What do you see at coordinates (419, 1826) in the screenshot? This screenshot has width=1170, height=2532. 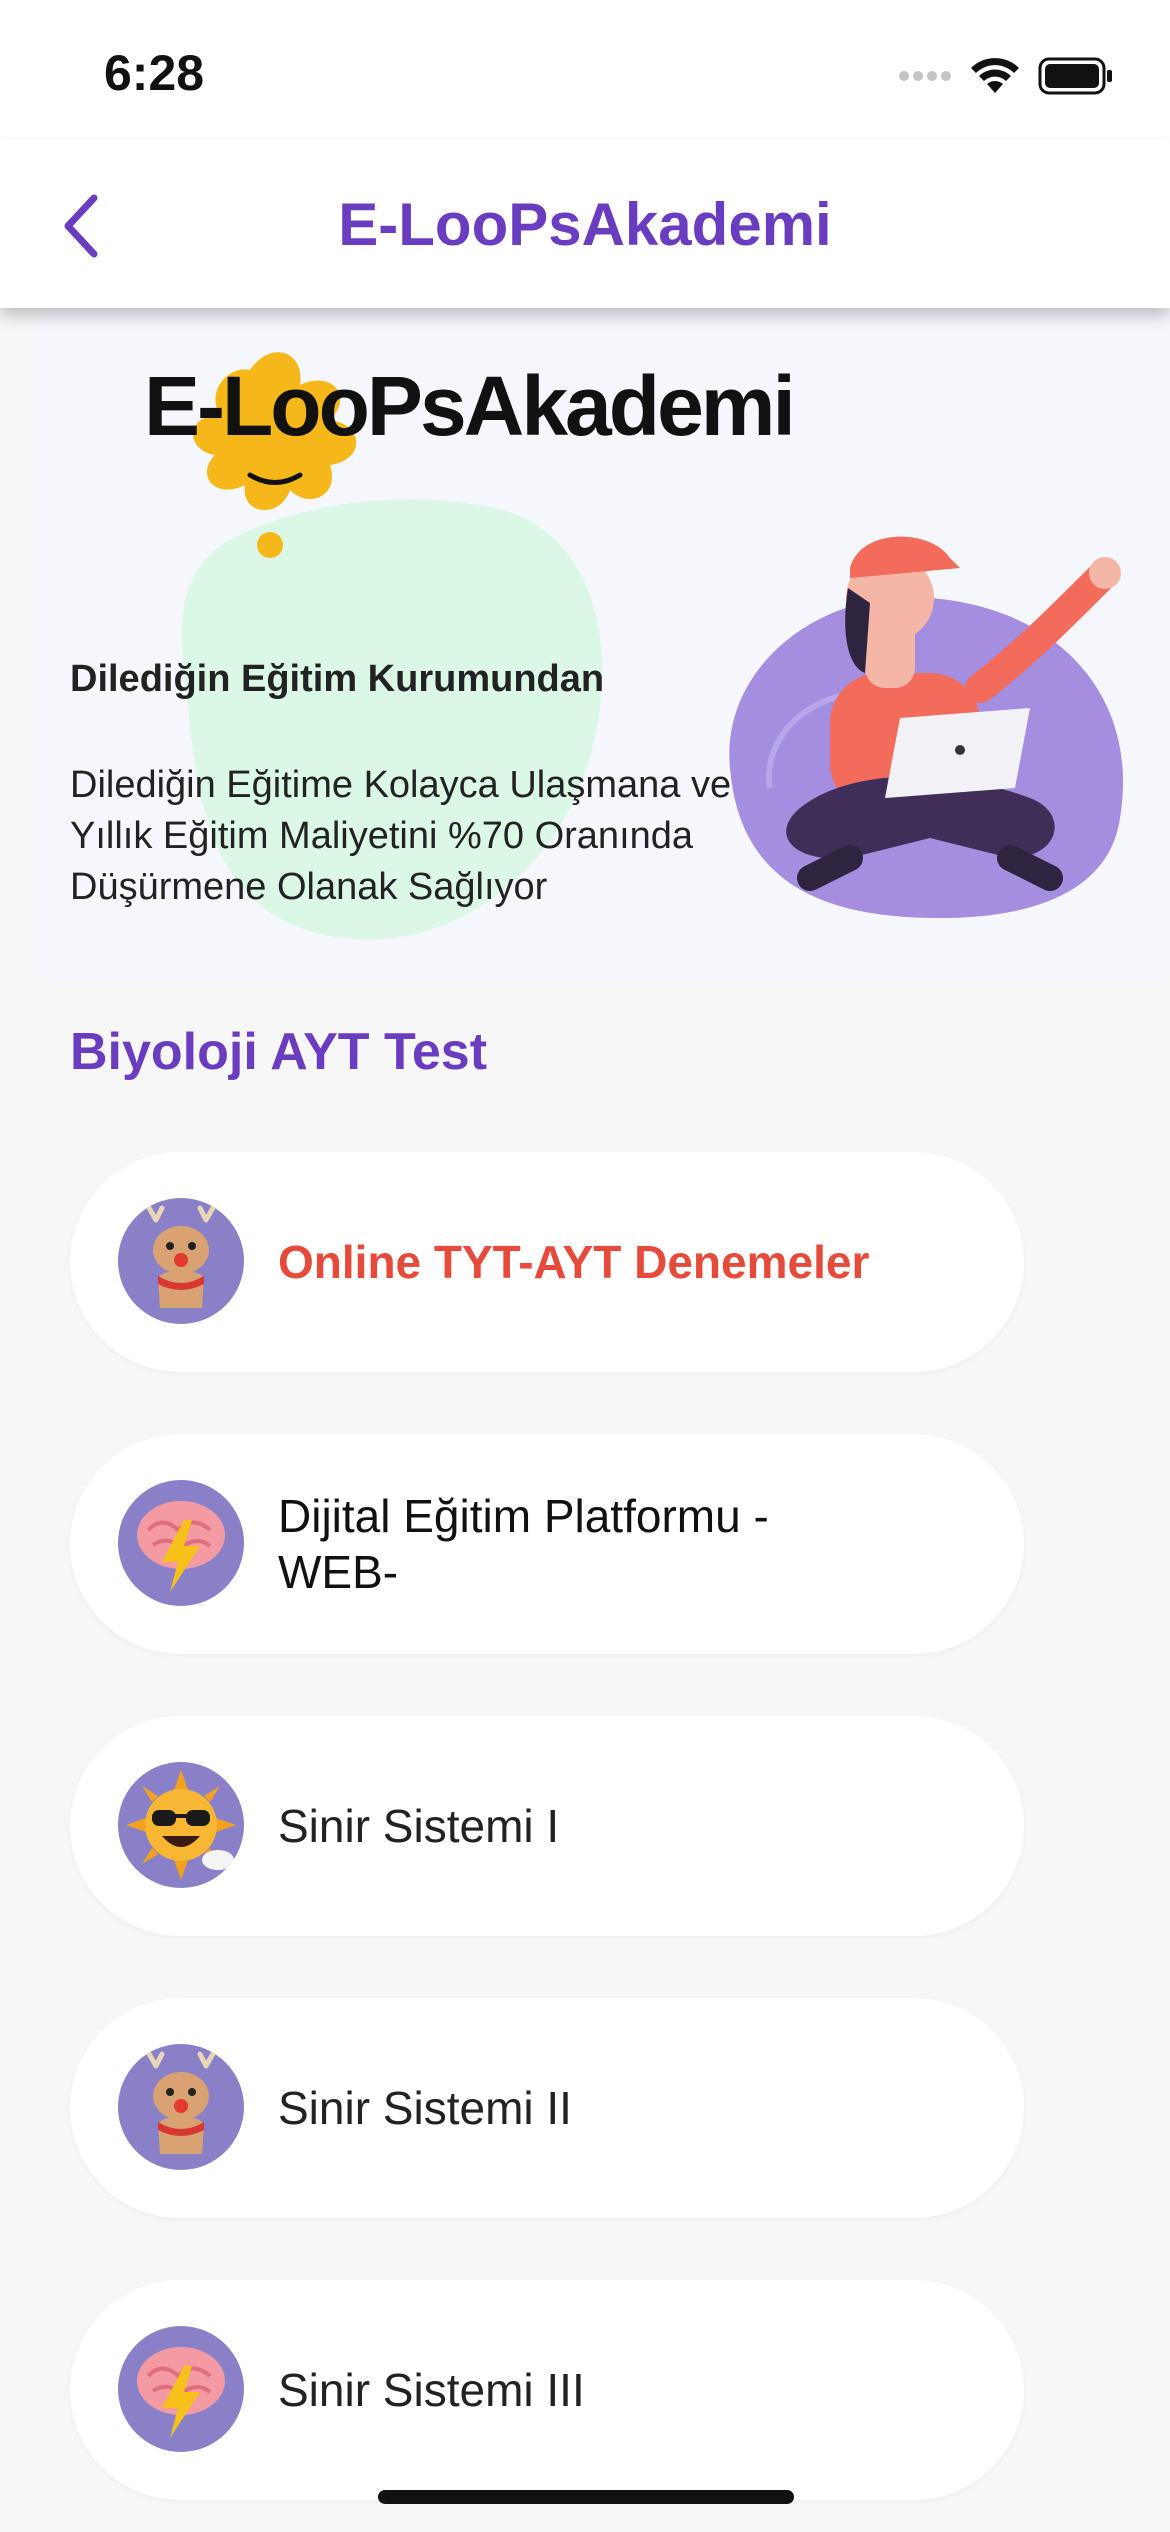 I see `item-label: Sinir Sistemi I` at bounding box center [419, 1826].